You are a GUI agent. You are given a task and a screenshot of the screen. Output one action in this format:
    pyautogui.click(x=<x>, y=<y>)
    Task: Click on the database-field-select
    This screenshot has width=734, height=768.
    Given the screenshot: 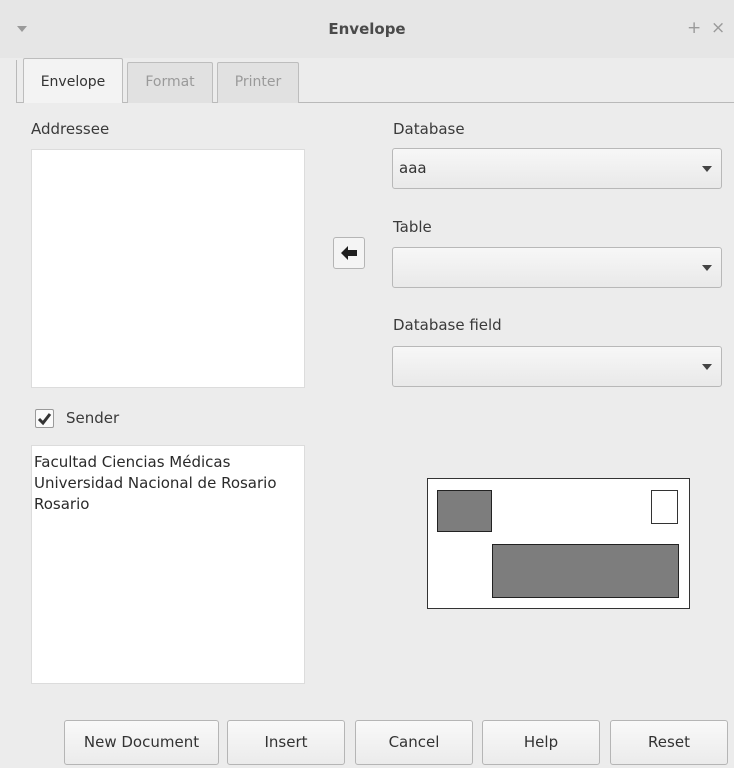 What is the action you would take?
    pyautogui.click(x=557, y=366)
    